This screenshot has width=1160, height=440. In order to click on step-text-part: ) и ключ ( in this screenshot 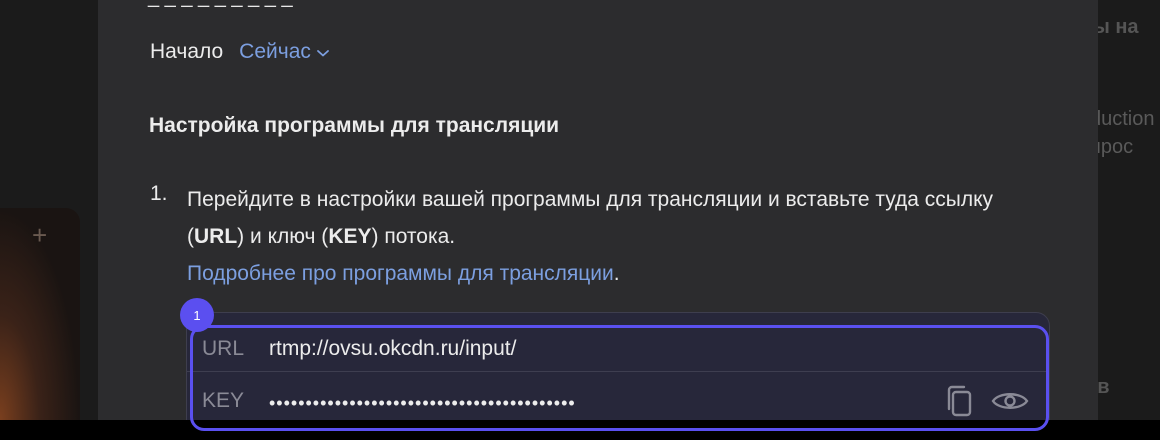, I will do `click(283, 236)`.